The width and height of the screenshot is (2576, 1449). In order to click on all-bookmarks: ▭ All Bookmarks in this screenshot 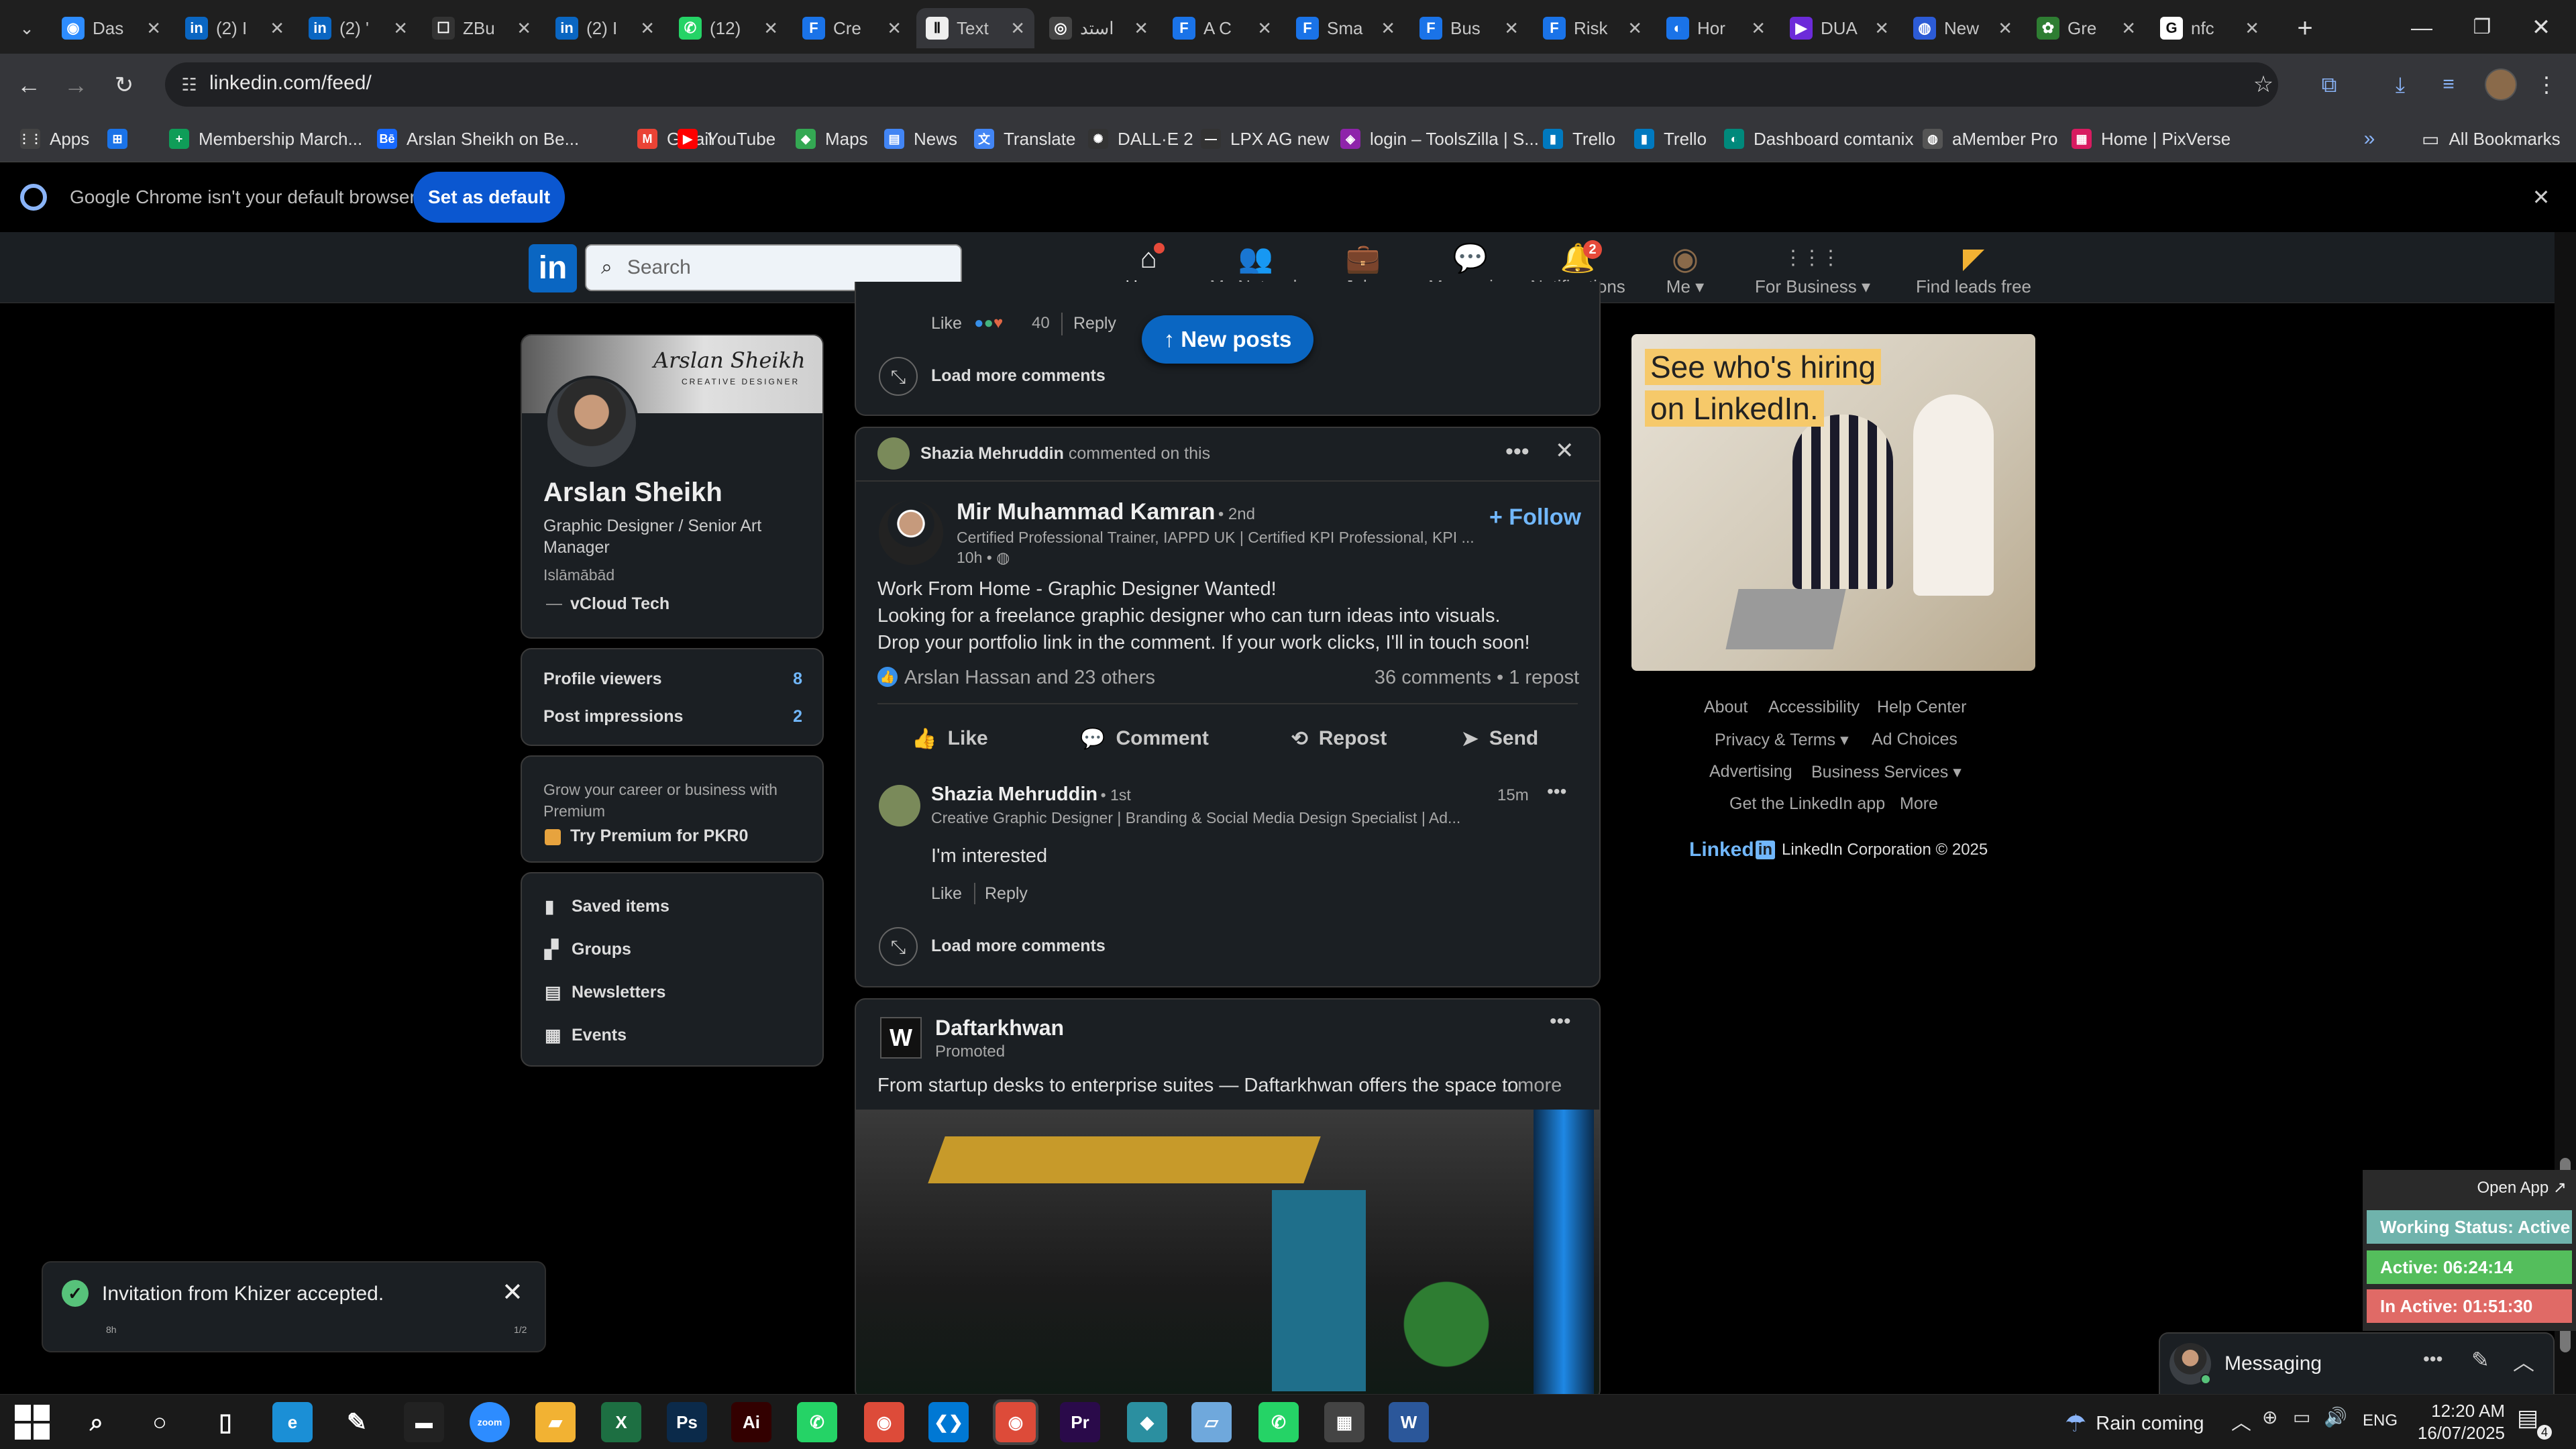, I will do `click(2491, 139)`.